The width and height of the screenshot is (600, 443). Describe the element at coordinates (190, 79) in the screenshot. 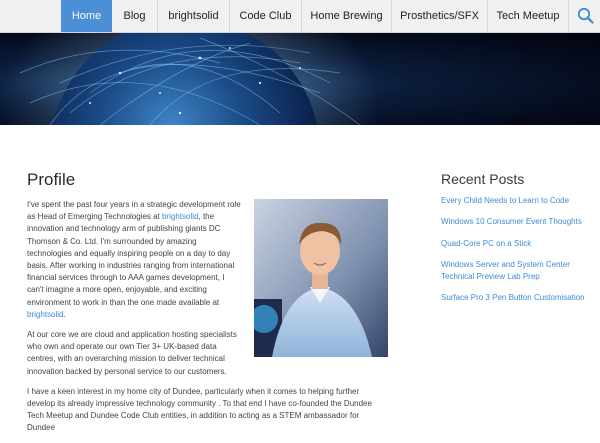

I see `globe-network-illustration` at that location.